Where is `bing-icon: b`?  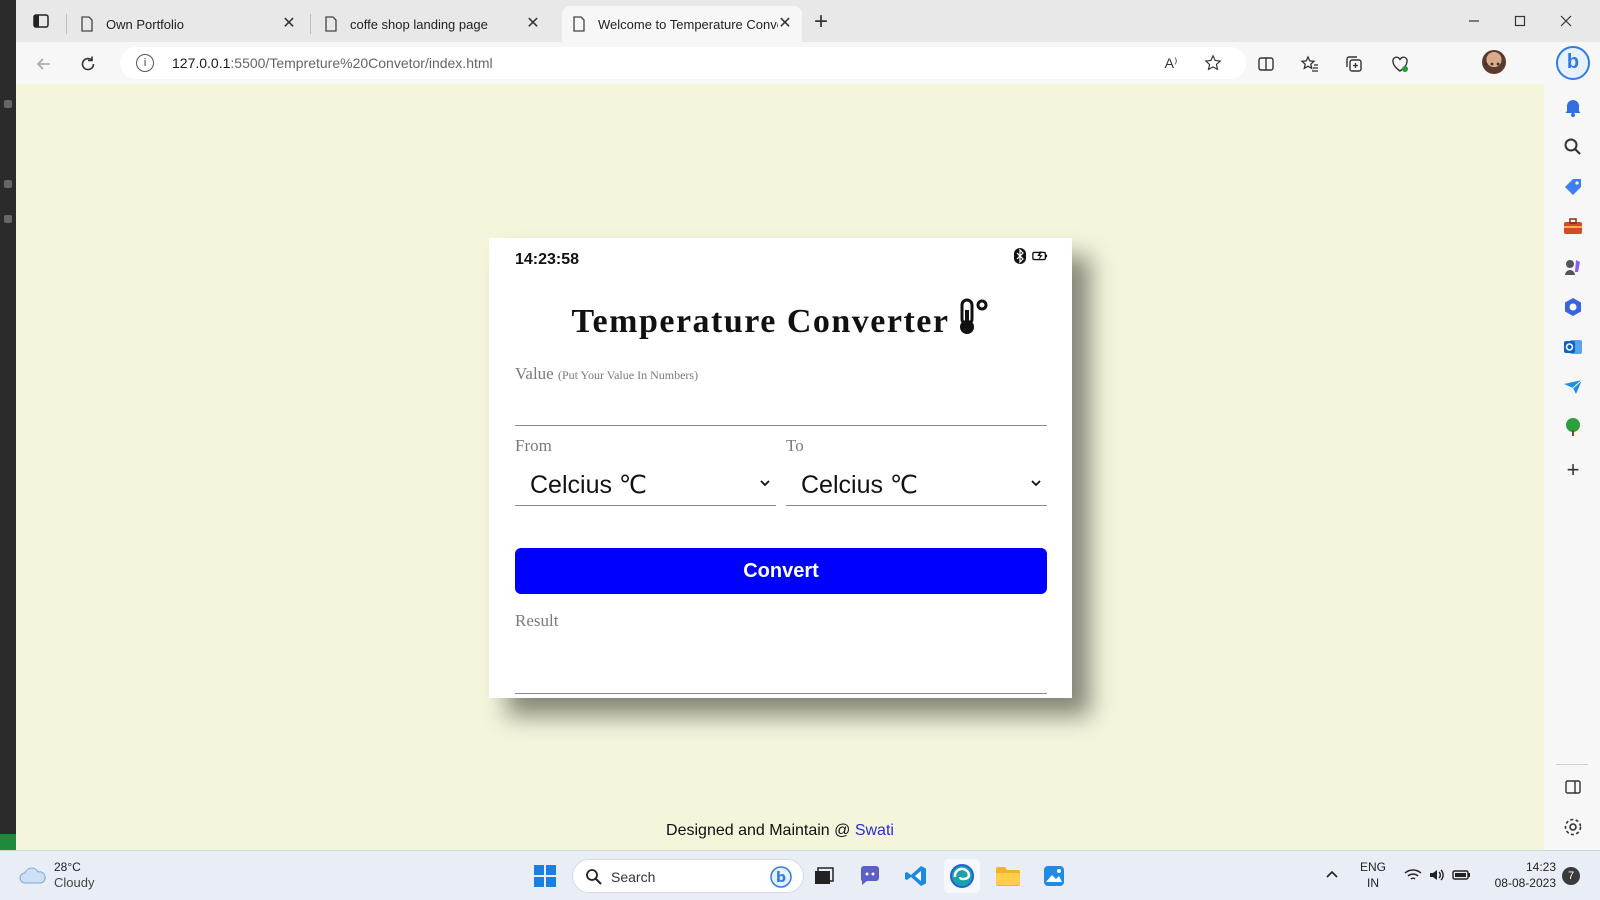
bing-icon: b is located at coordinates (781, 877).